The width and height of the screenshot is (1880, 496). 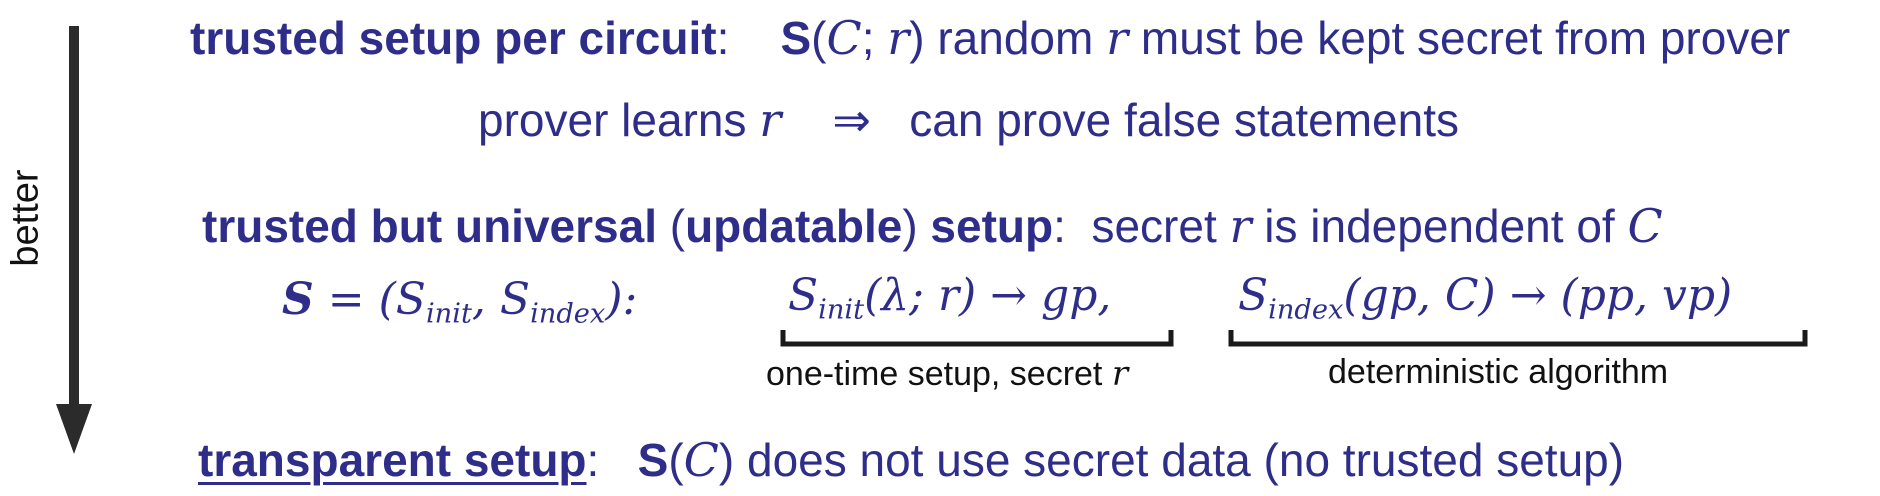 What do you see at coordinates (1439, 226) in the screenshot?
I see `text: is independent of` at bounding box center [1439, 226].